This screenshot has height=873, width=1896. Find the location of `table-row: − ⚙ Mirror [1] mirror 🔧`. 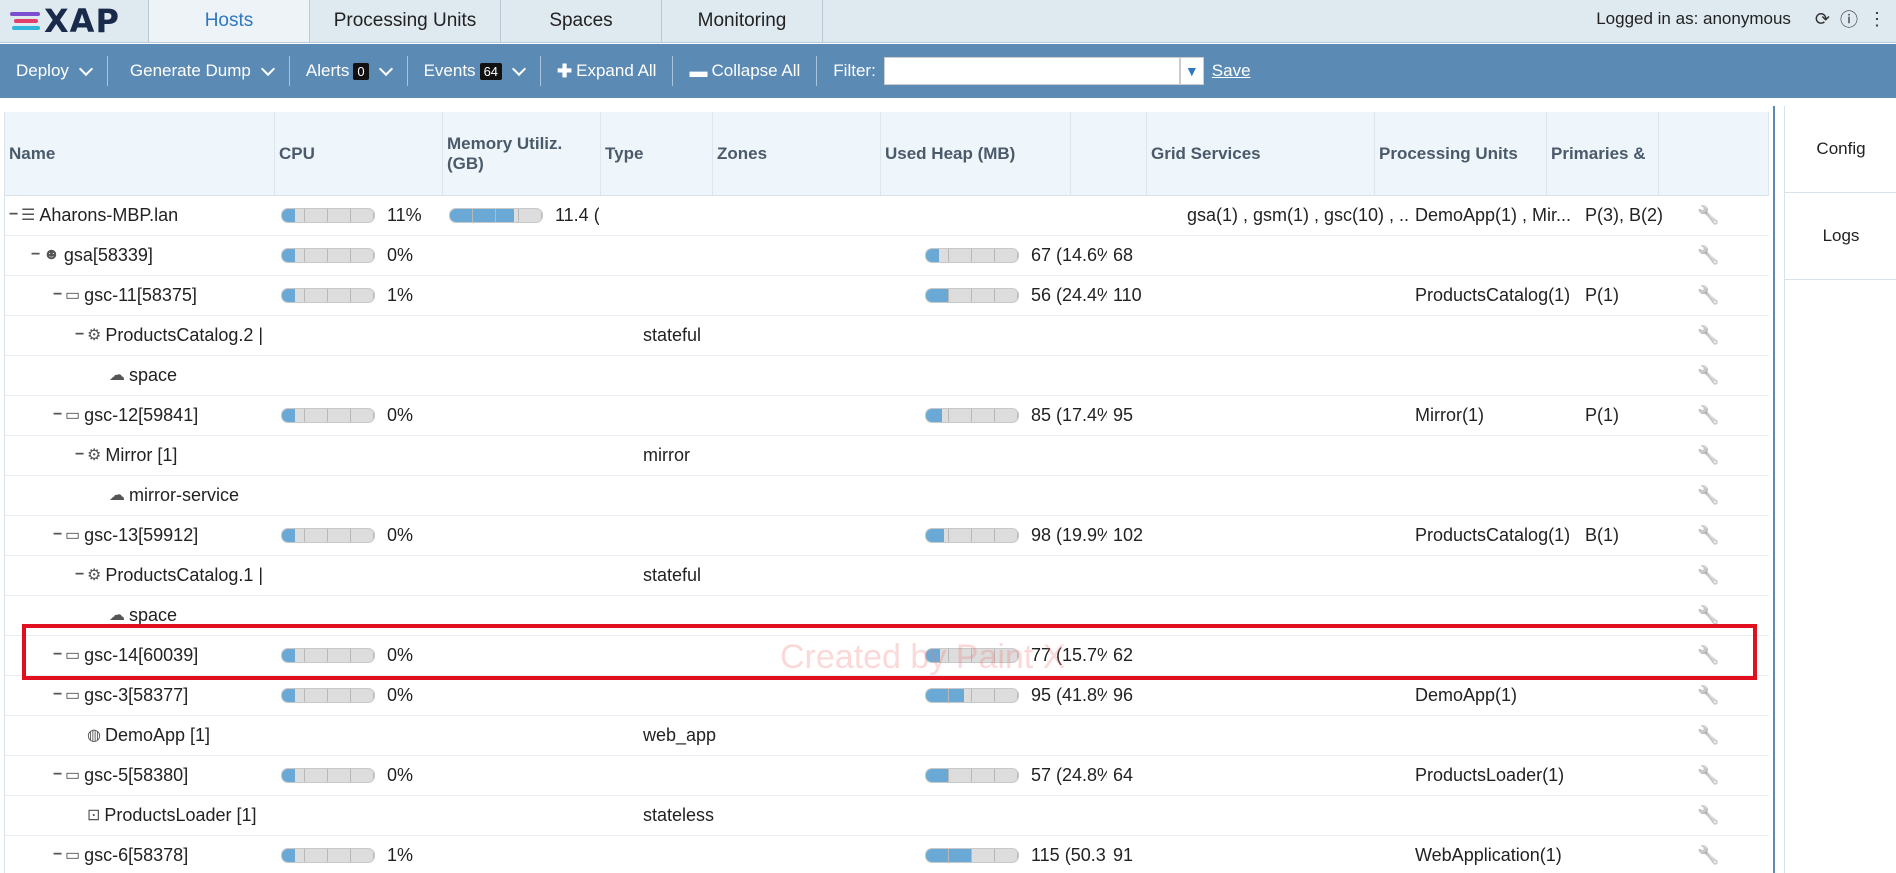

table-row: − ⚙ Mirror [1] mirror 🔧 is located at coordinates (887, 455).